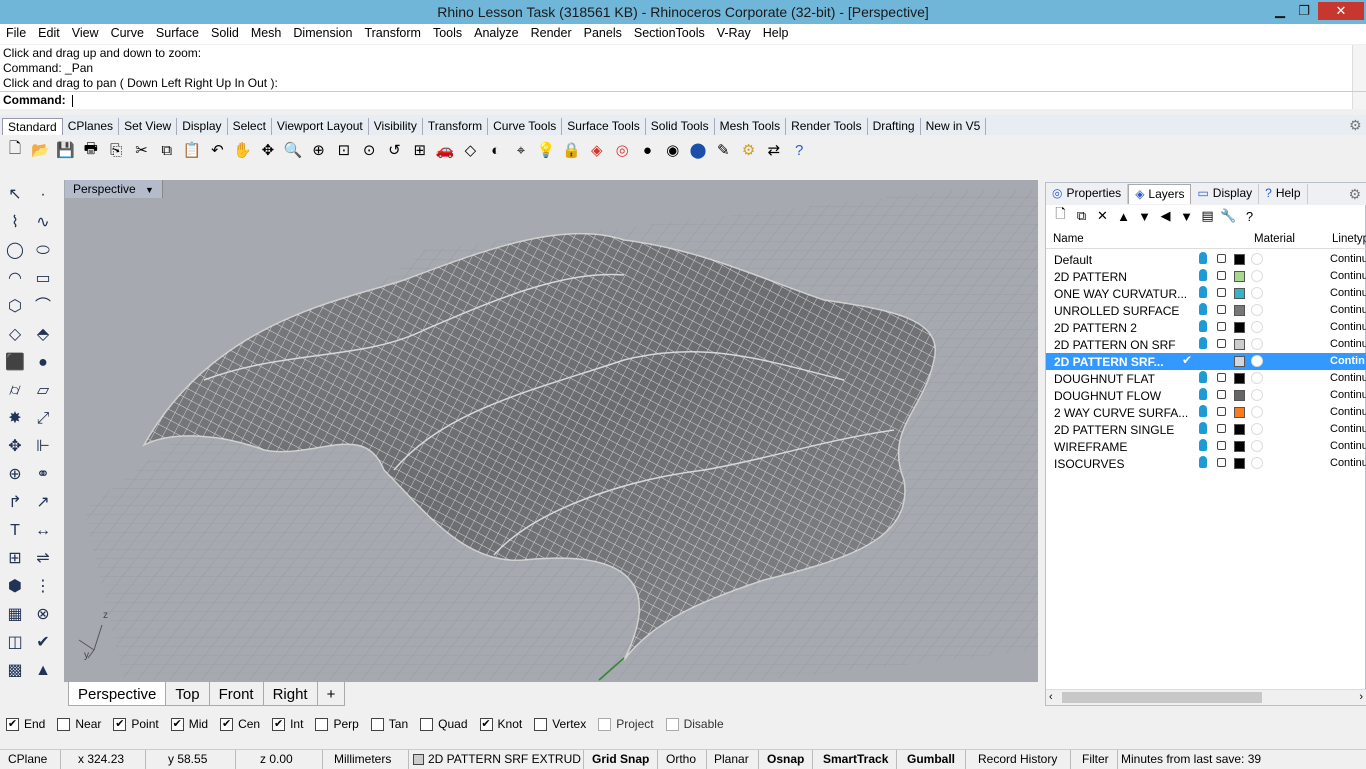 Image resolution: width=1366 pixels, height=769 pixels. Describe the element at coordinates (1361, 697) in the screenshot. I see `scroll-right-icon: ›` at that location.